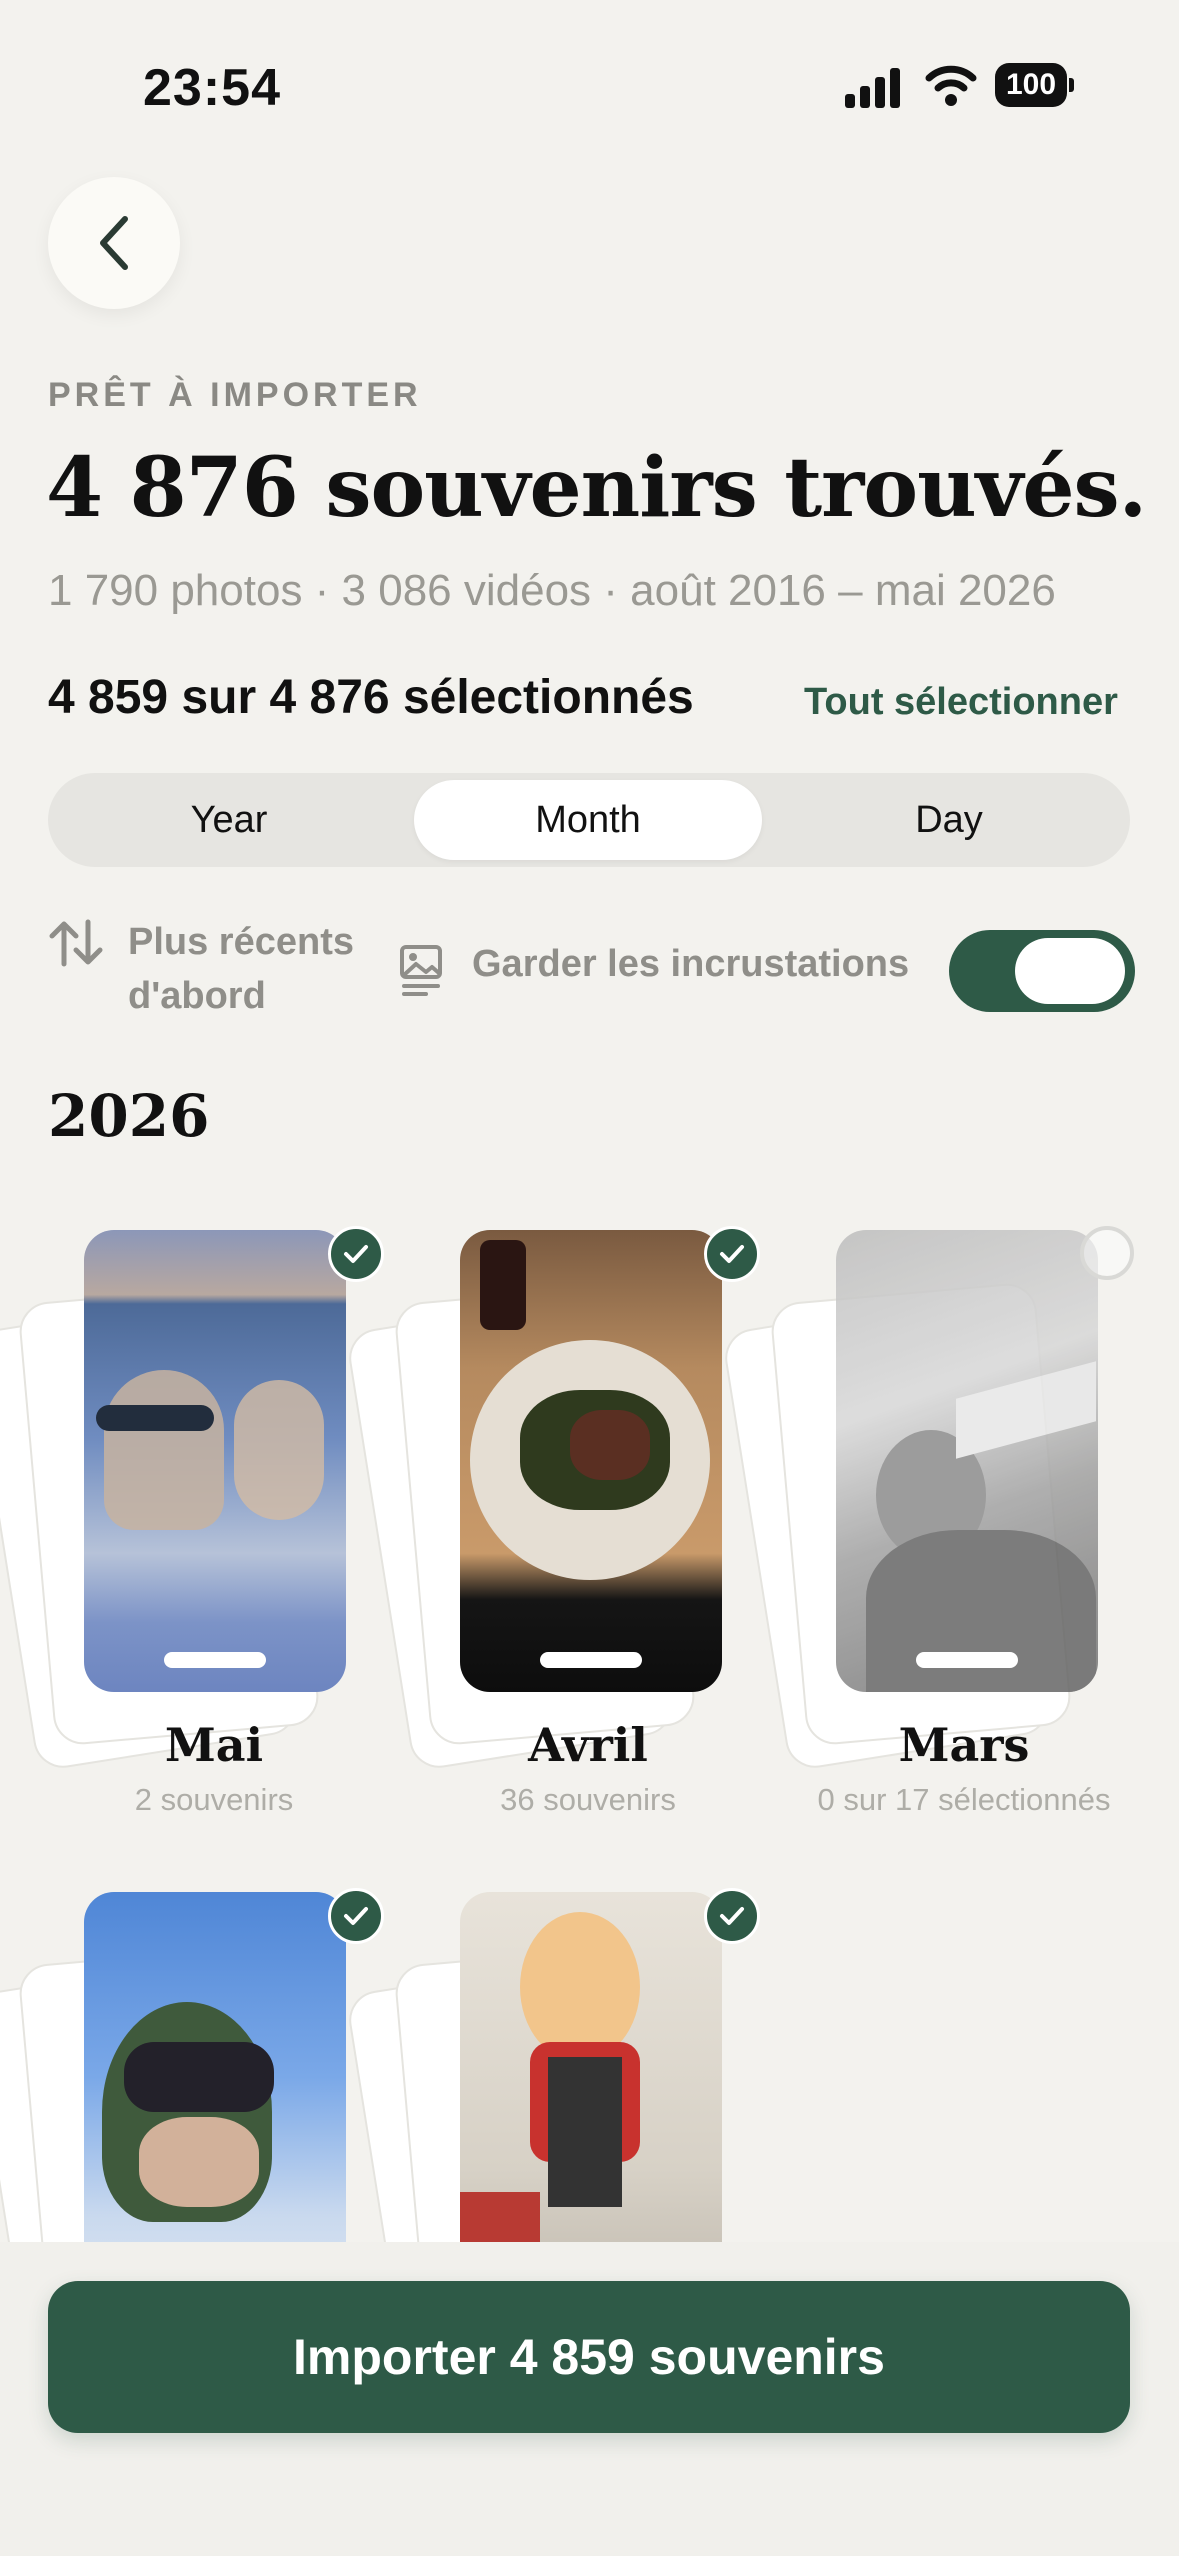  I want to click on month-card-mai, so click(192, 1499).